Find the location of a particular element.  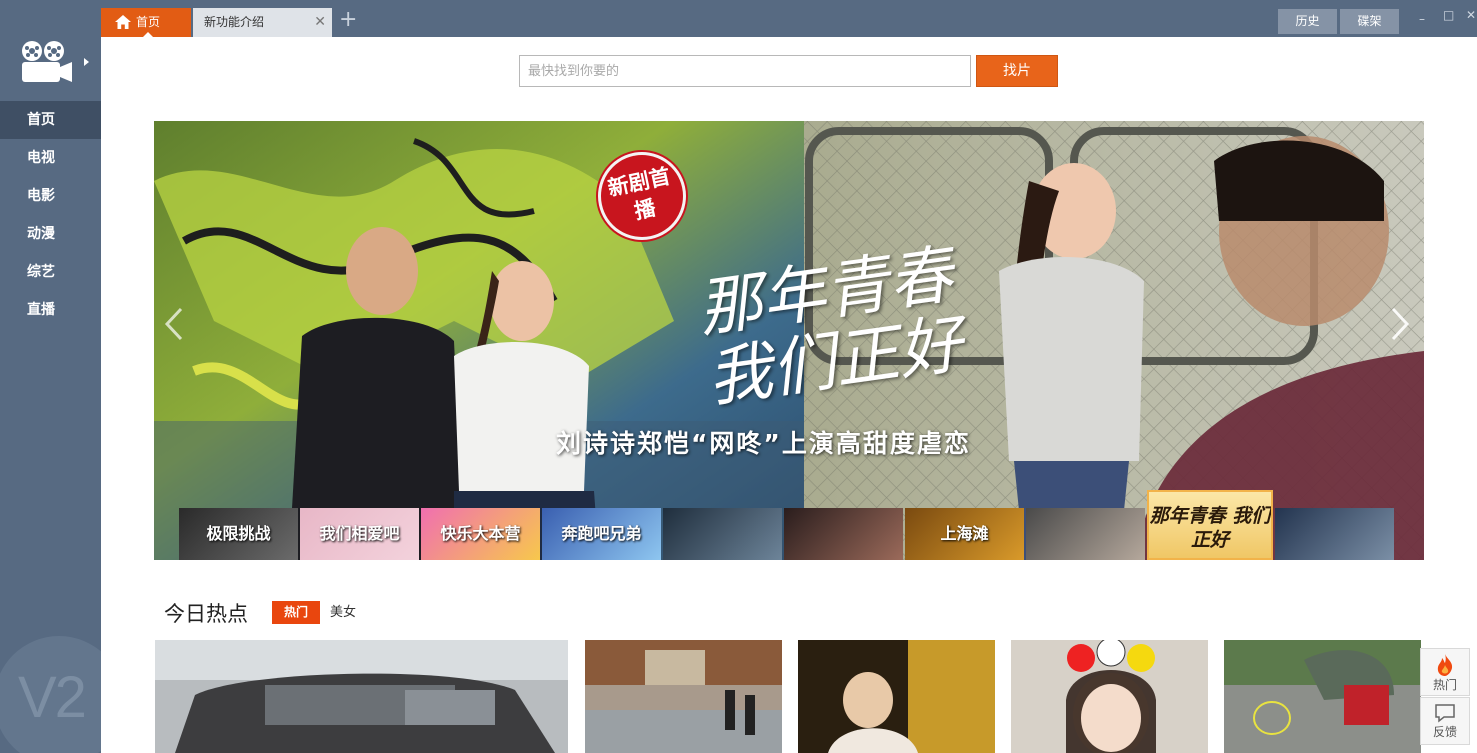

tab-hot: 热门 is located at coordinates (296, 612).